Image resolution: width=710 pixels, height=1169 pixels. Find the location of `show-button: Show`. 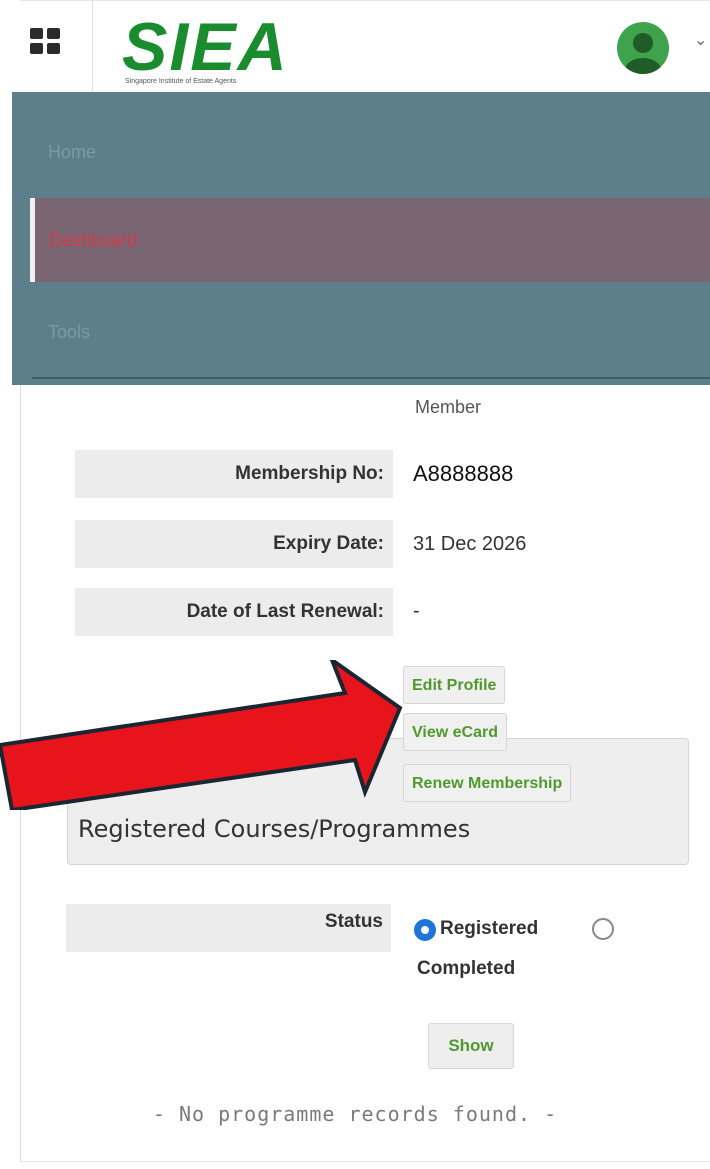

show-button: Show is located at coordinates (471, 1046).